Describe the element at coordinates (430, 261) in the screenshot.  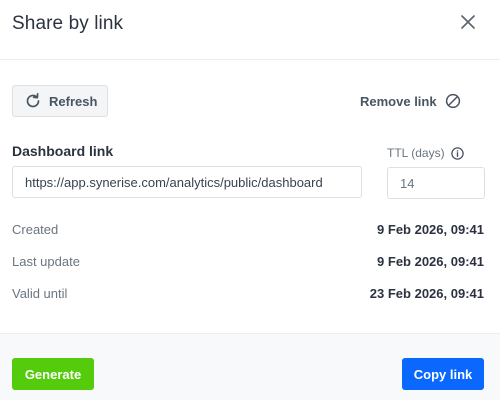
I see `last-update-value: 9 Feb 2026, 09:41` at that location.